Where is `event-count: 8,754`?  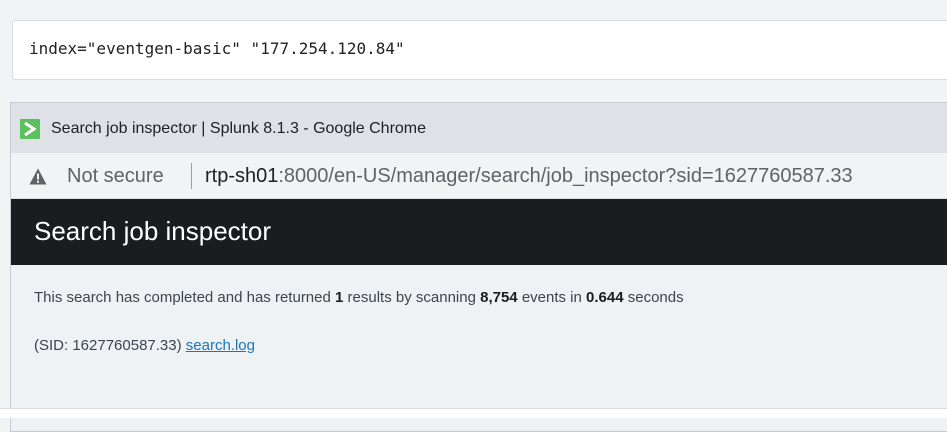
event-count: 8,754 is located at coordinates (499, 297).